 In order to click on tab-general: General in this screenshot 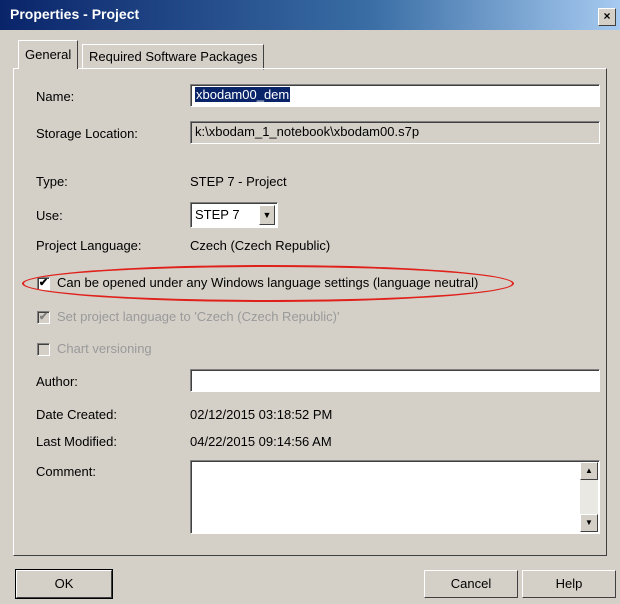, I will do `click(48, 54)`.